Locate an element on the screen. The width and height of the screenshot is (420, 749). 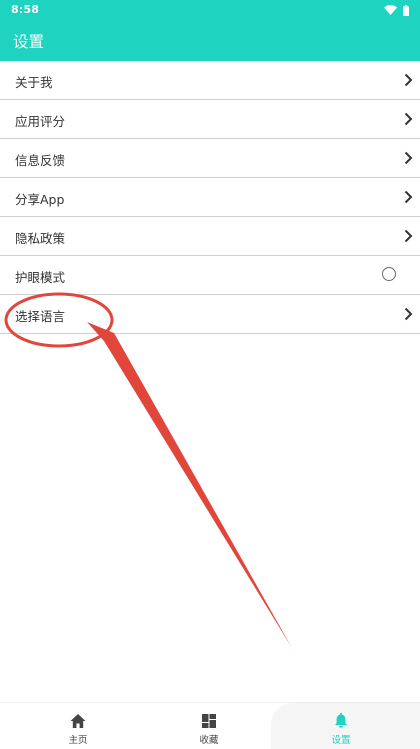
settings-item-label: 应用评分 is located at coordinates (40, 121).